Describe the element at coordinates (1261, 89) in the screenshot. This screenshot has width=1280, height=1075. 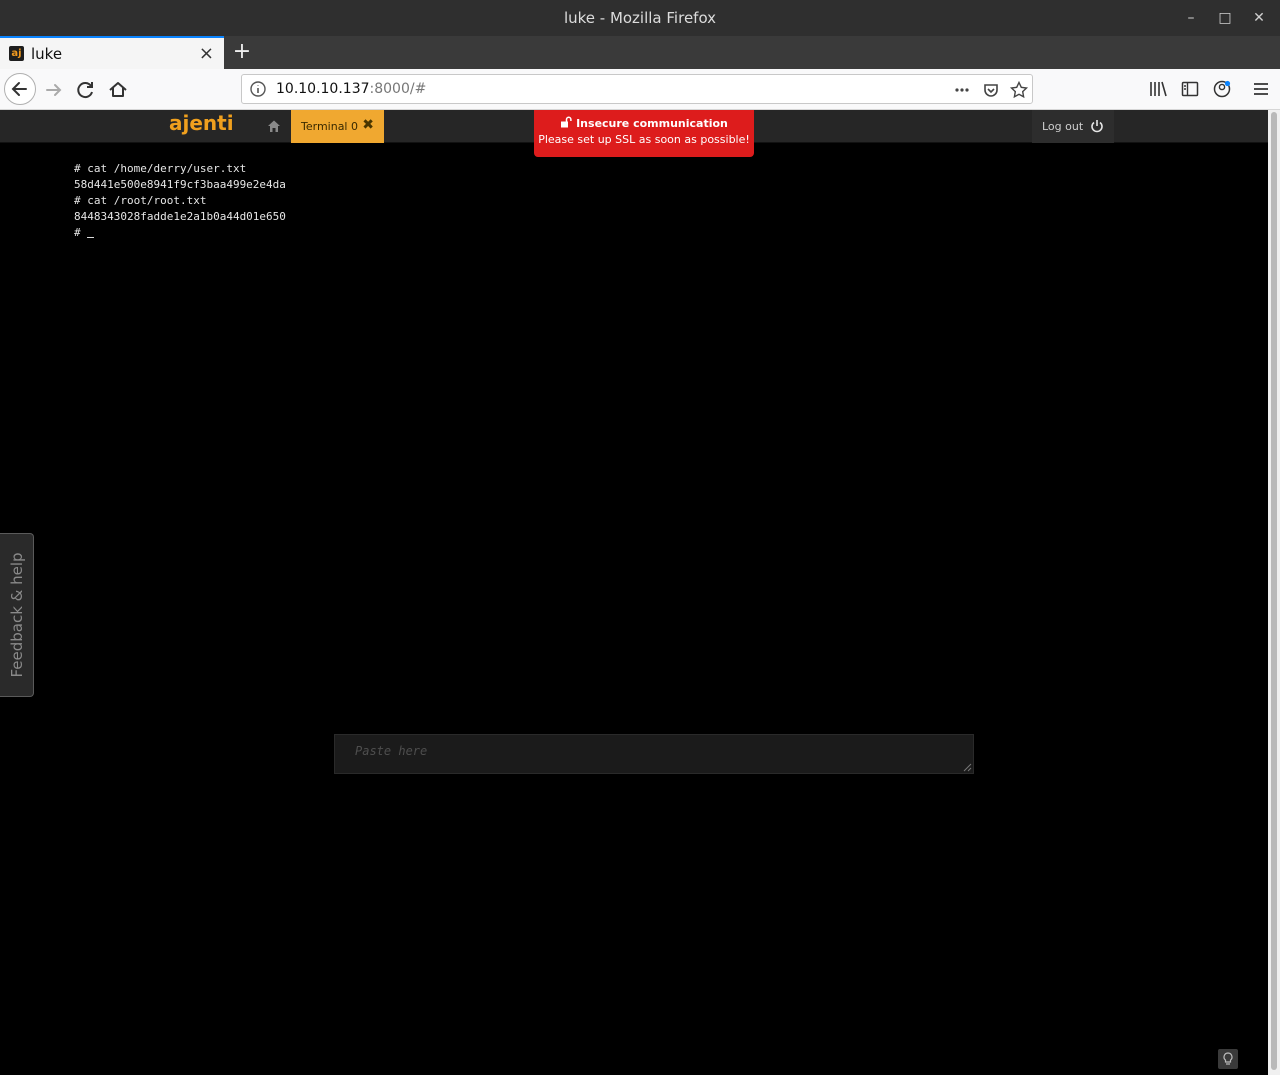
I see `menu-icon` at that location.